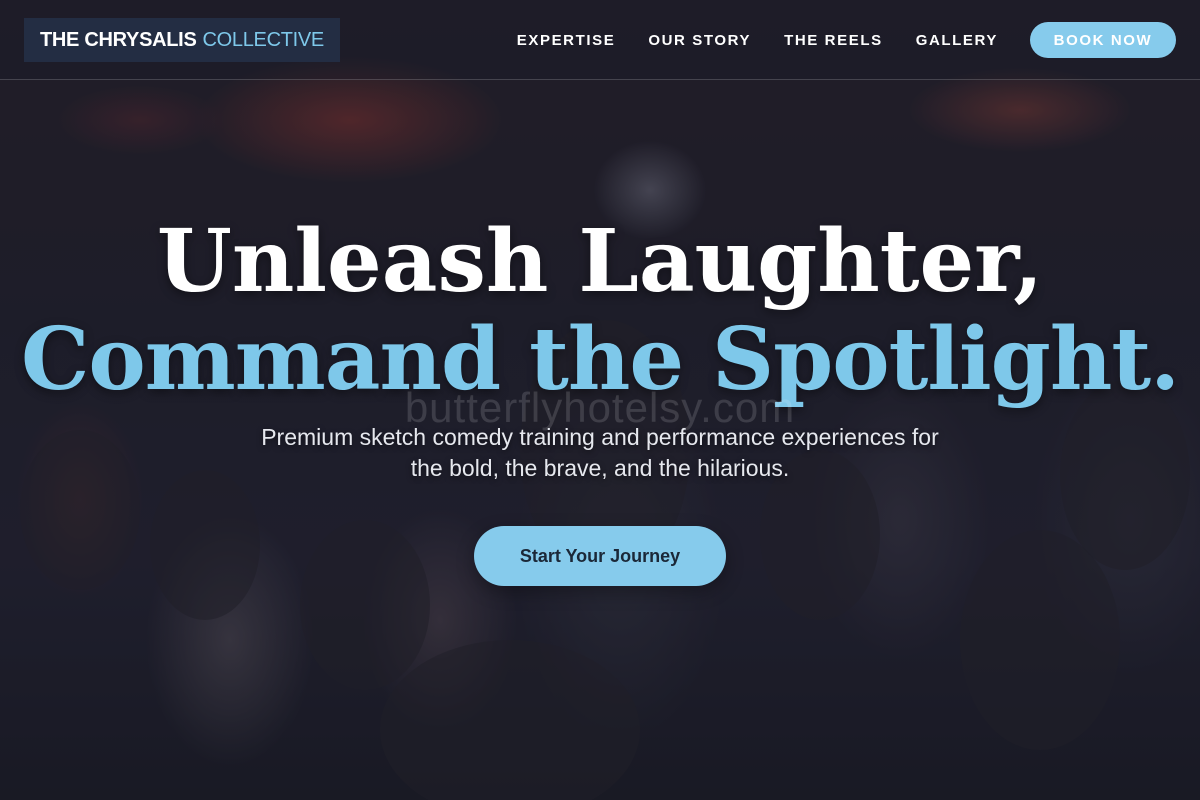  Describe the element at coordinates (118, 39) in the screenshot. I see `logo-main-text: THE CHRYSALIS` at that location.